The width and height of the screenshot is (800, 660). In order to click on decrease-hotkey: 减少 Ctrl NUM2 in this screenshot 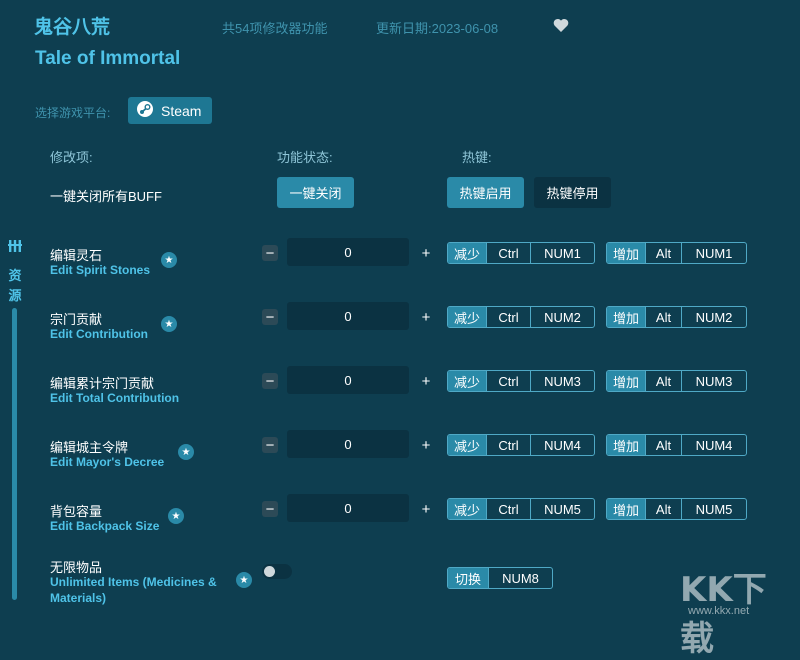, I will do `click(521, 317)`.